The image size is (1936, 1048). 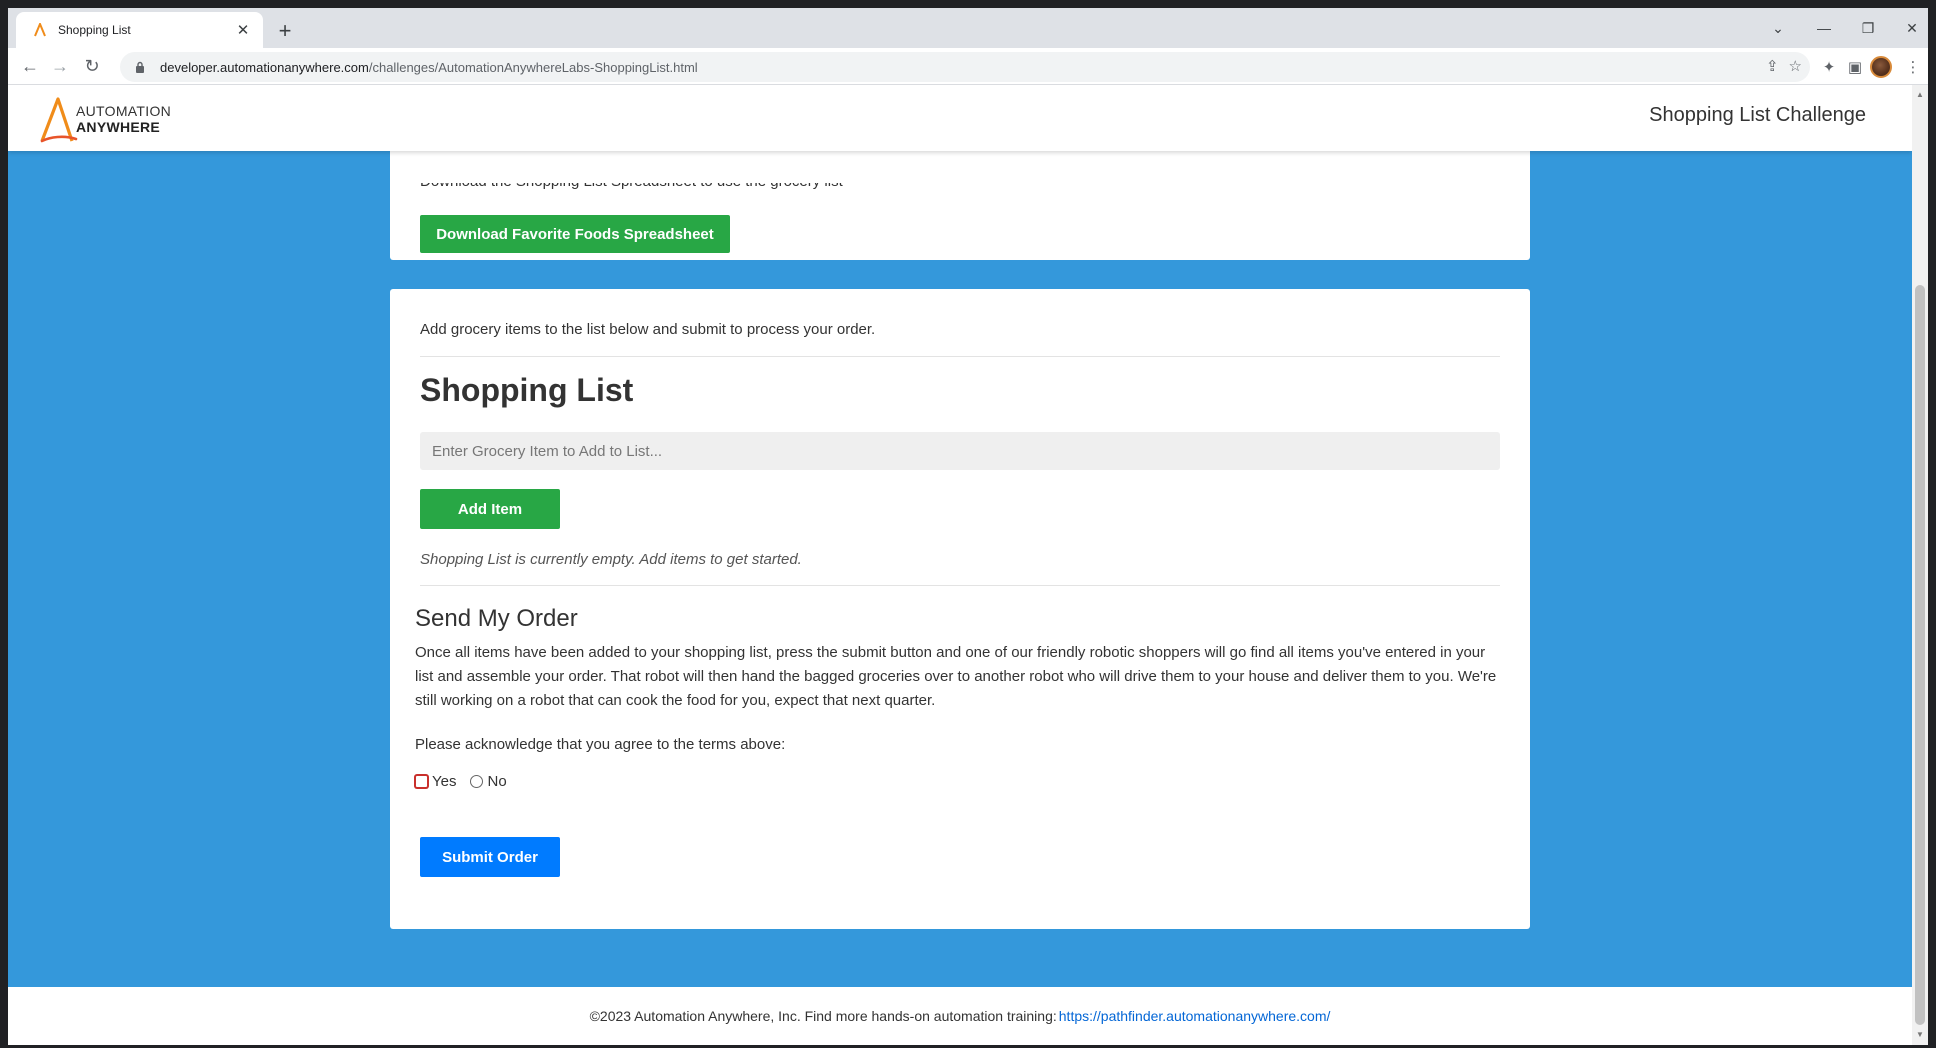 I want to click on add-item-button: Add Item, so click(x=490, y=509).